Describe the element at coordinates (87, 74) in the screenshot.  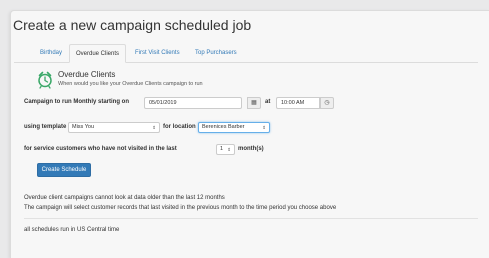
I see `section-title: Overdue Clients` at that location.